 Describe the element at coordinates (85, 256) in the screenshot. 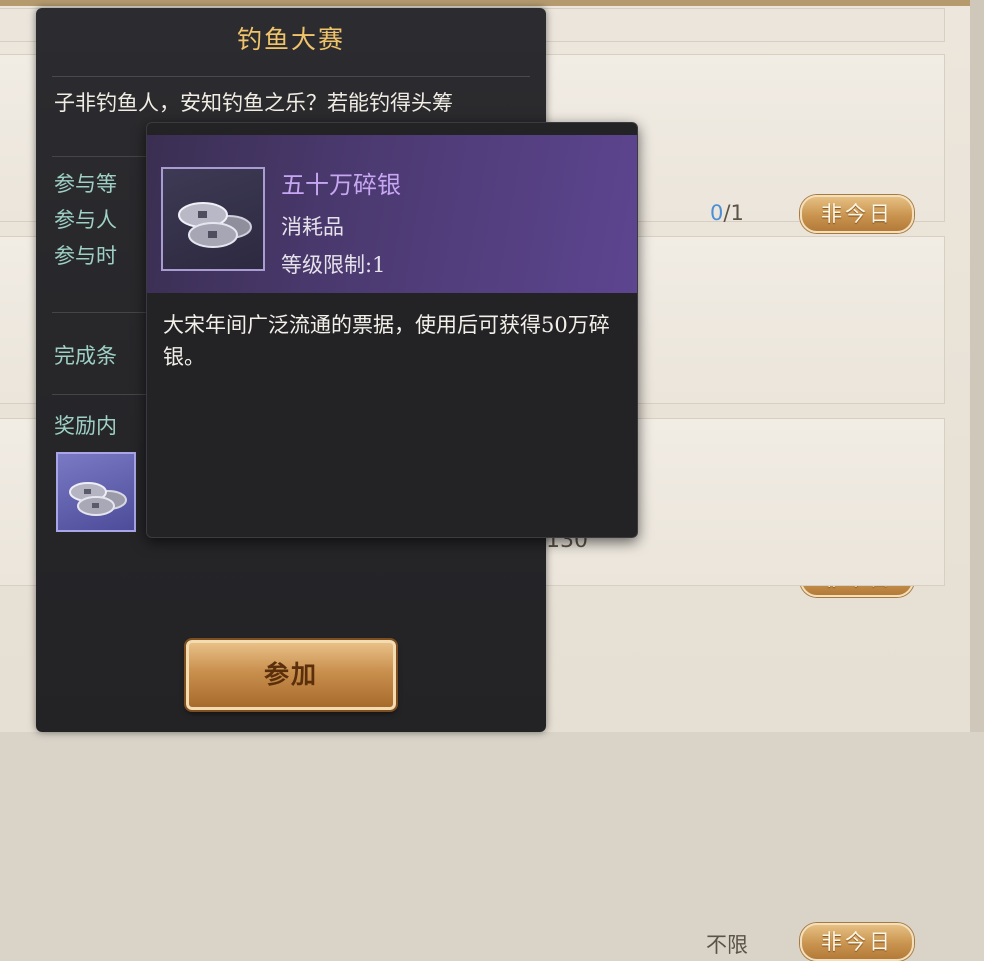

I see `info-time-label: 参与时` at that location.